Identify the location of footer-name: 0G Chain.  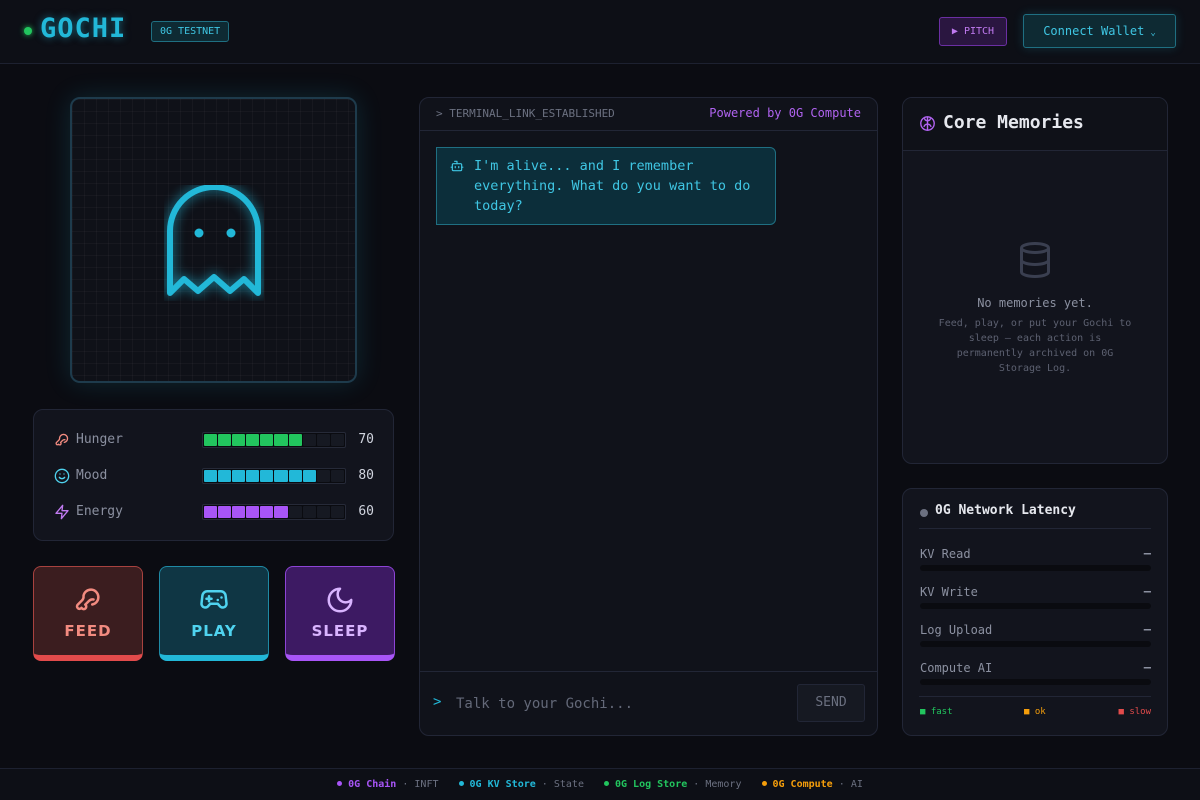
(372, 784).